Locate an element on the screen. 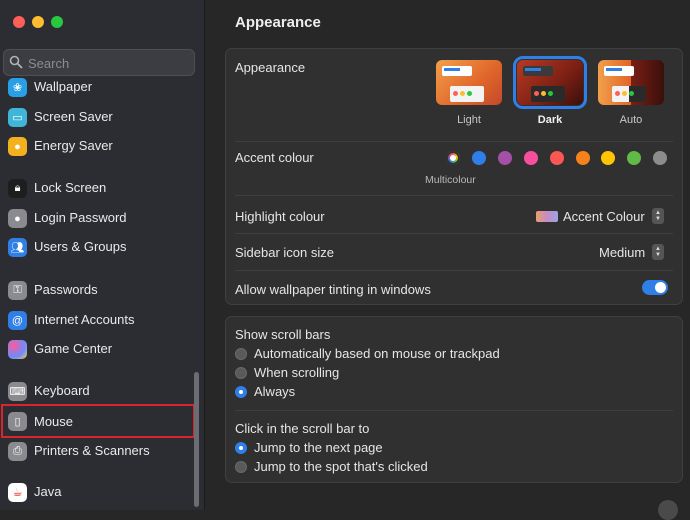 This screenshot has height=520, width=690. sidebar-item-label: Lock Screen is located at coordinates (70, 187).